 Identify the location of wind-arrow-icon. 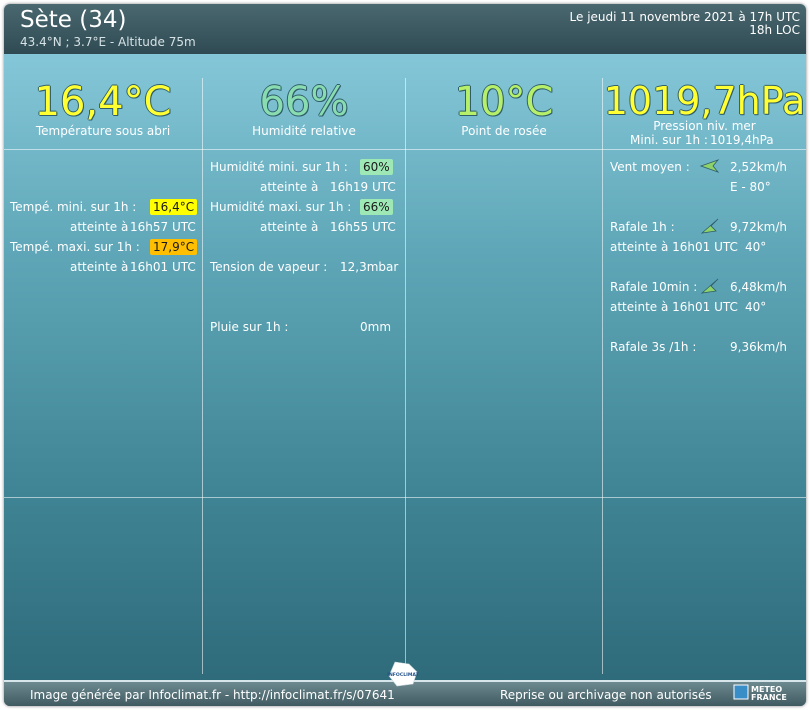
(710, 166).